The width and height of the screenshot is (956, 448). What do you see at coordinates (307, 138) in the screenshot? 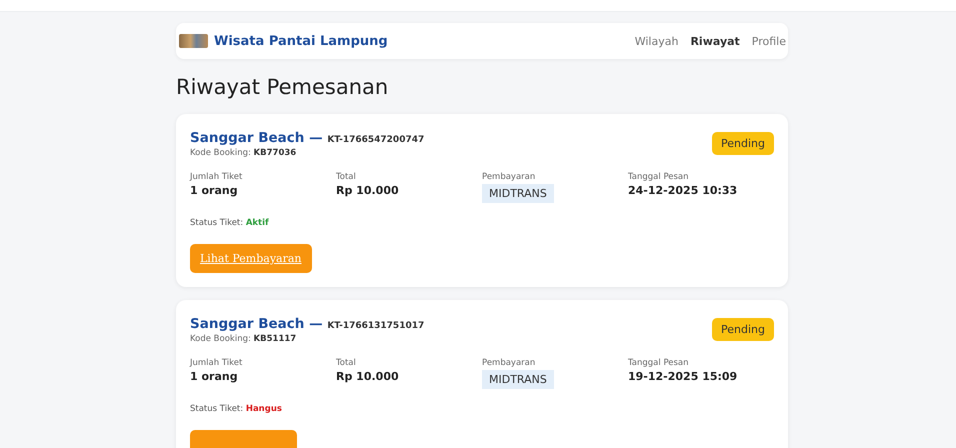
I see `booking-title: Sanggar Beach — KT-1766547200747` at bounding box center [307, 138].